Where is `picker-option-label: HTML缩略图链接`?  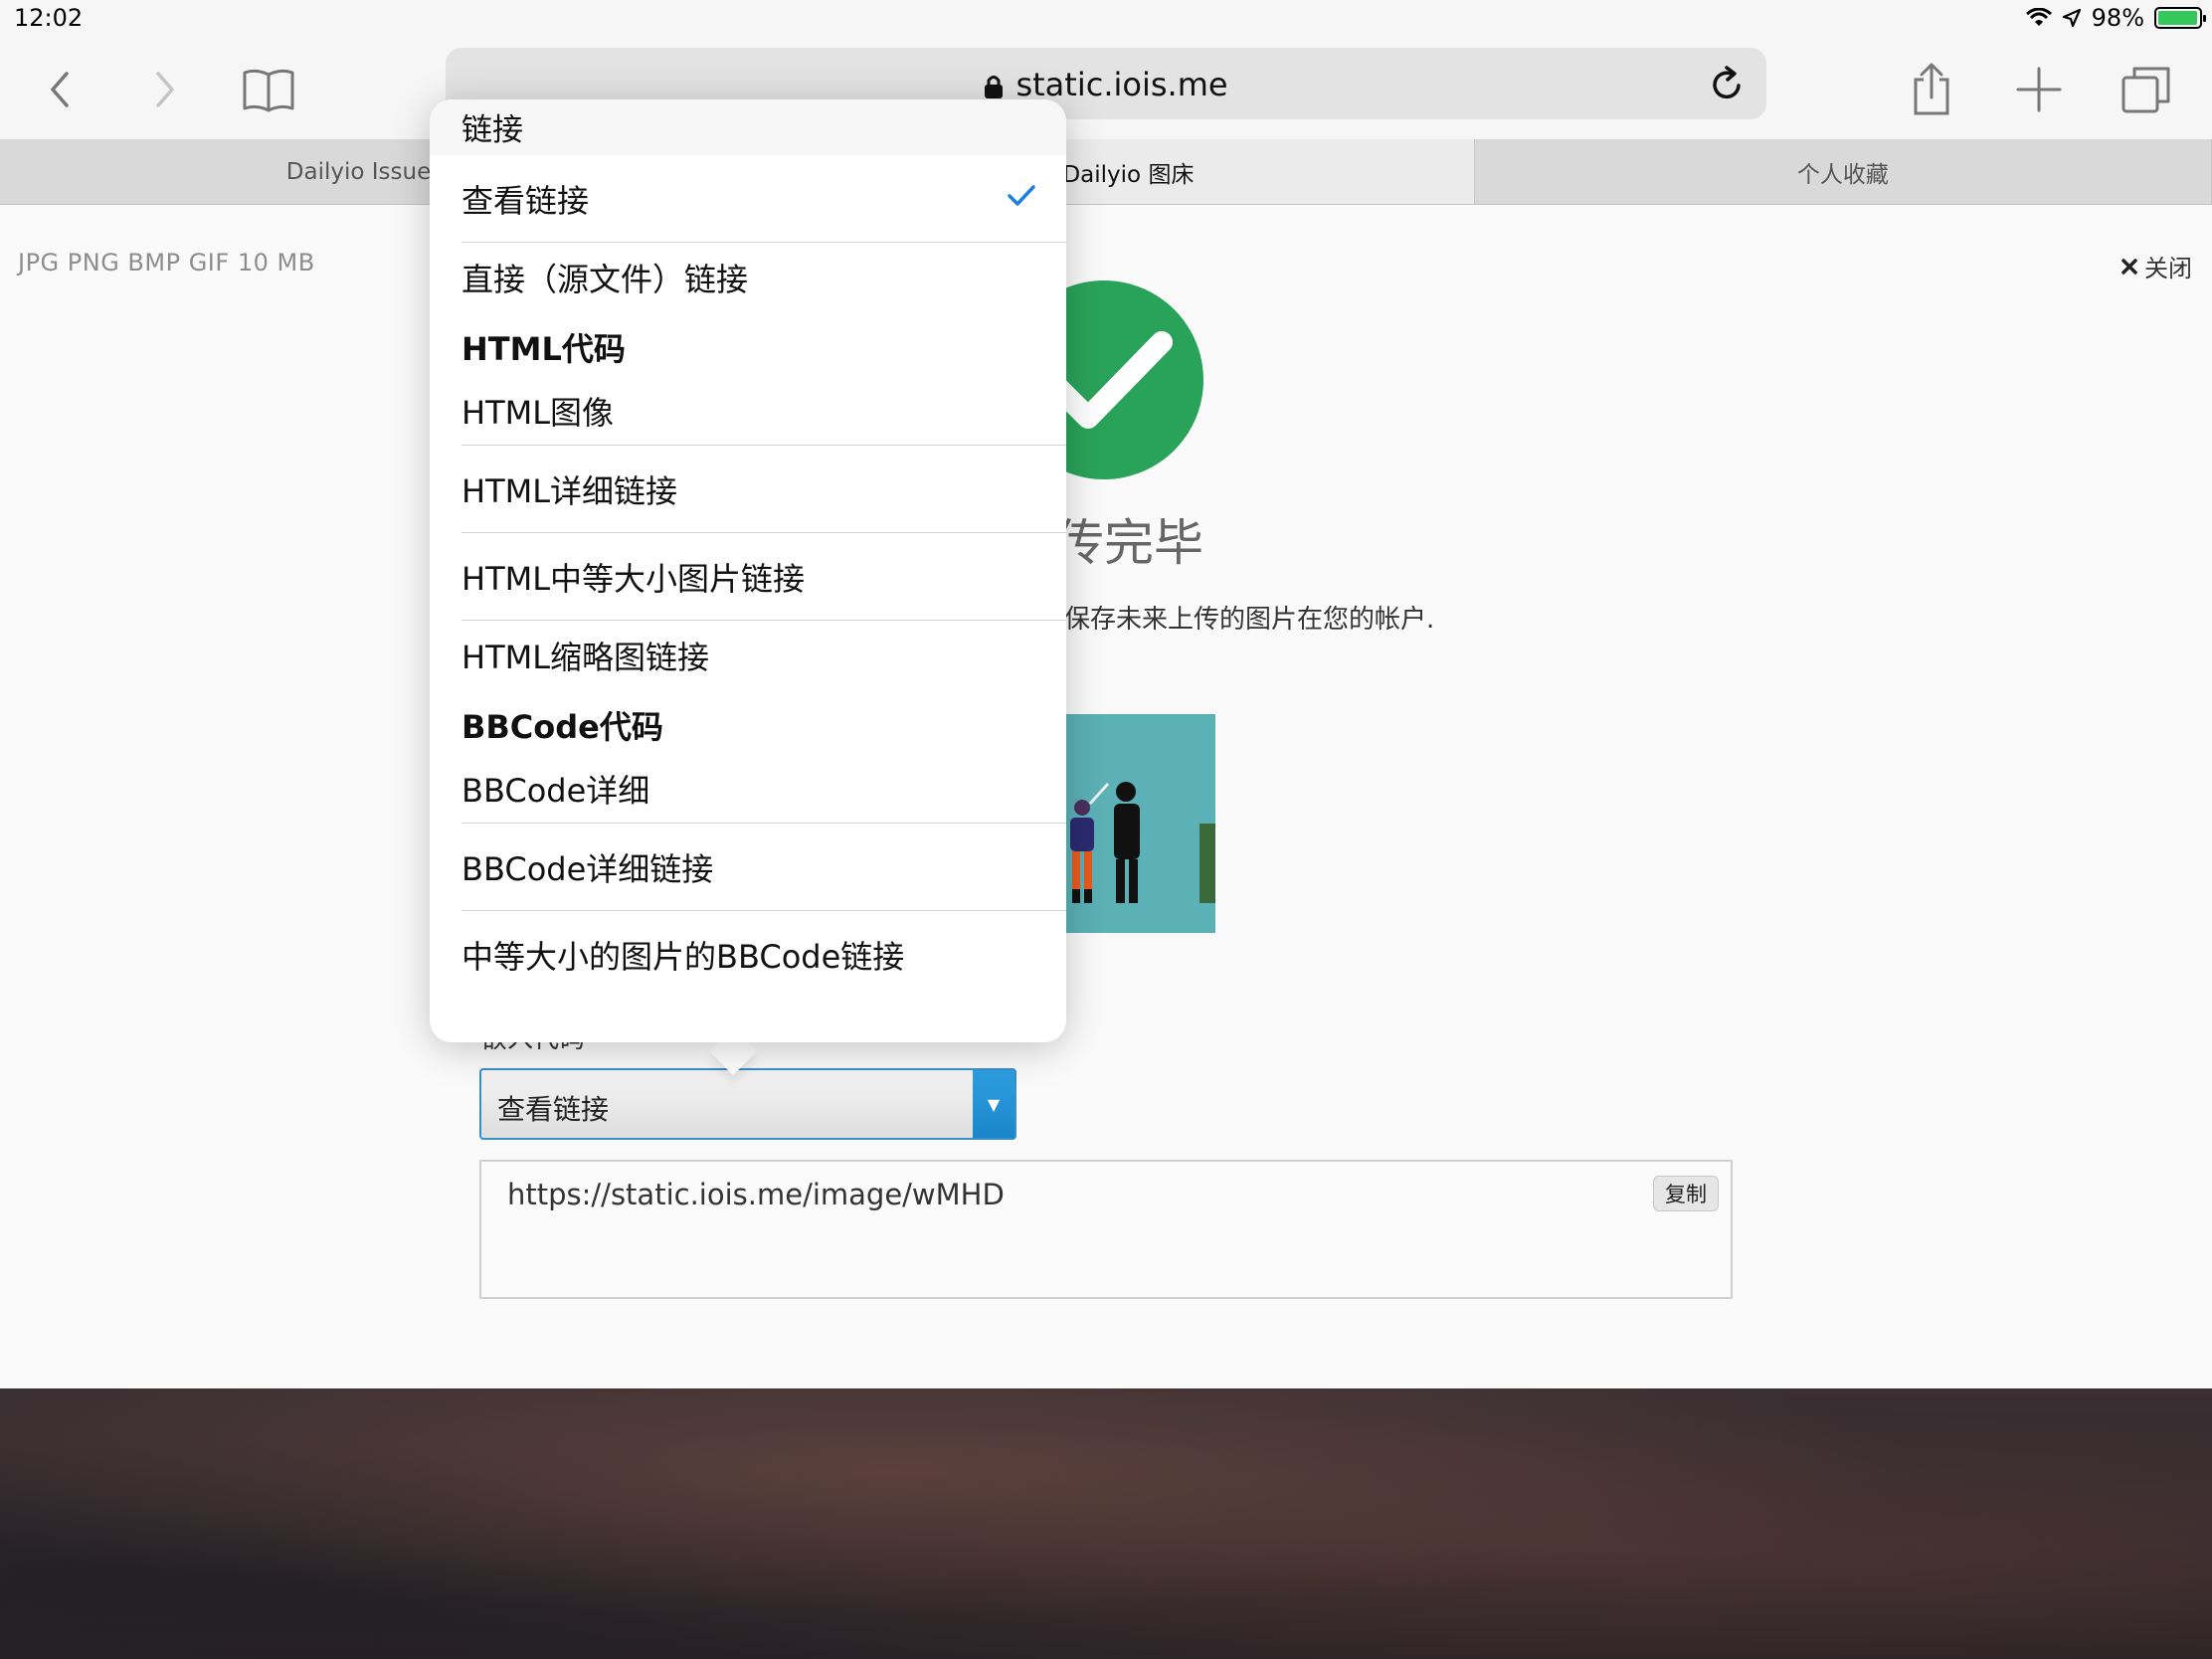 picker-option-label: HTML缩略图链接 is located at coordinates (585, 657).